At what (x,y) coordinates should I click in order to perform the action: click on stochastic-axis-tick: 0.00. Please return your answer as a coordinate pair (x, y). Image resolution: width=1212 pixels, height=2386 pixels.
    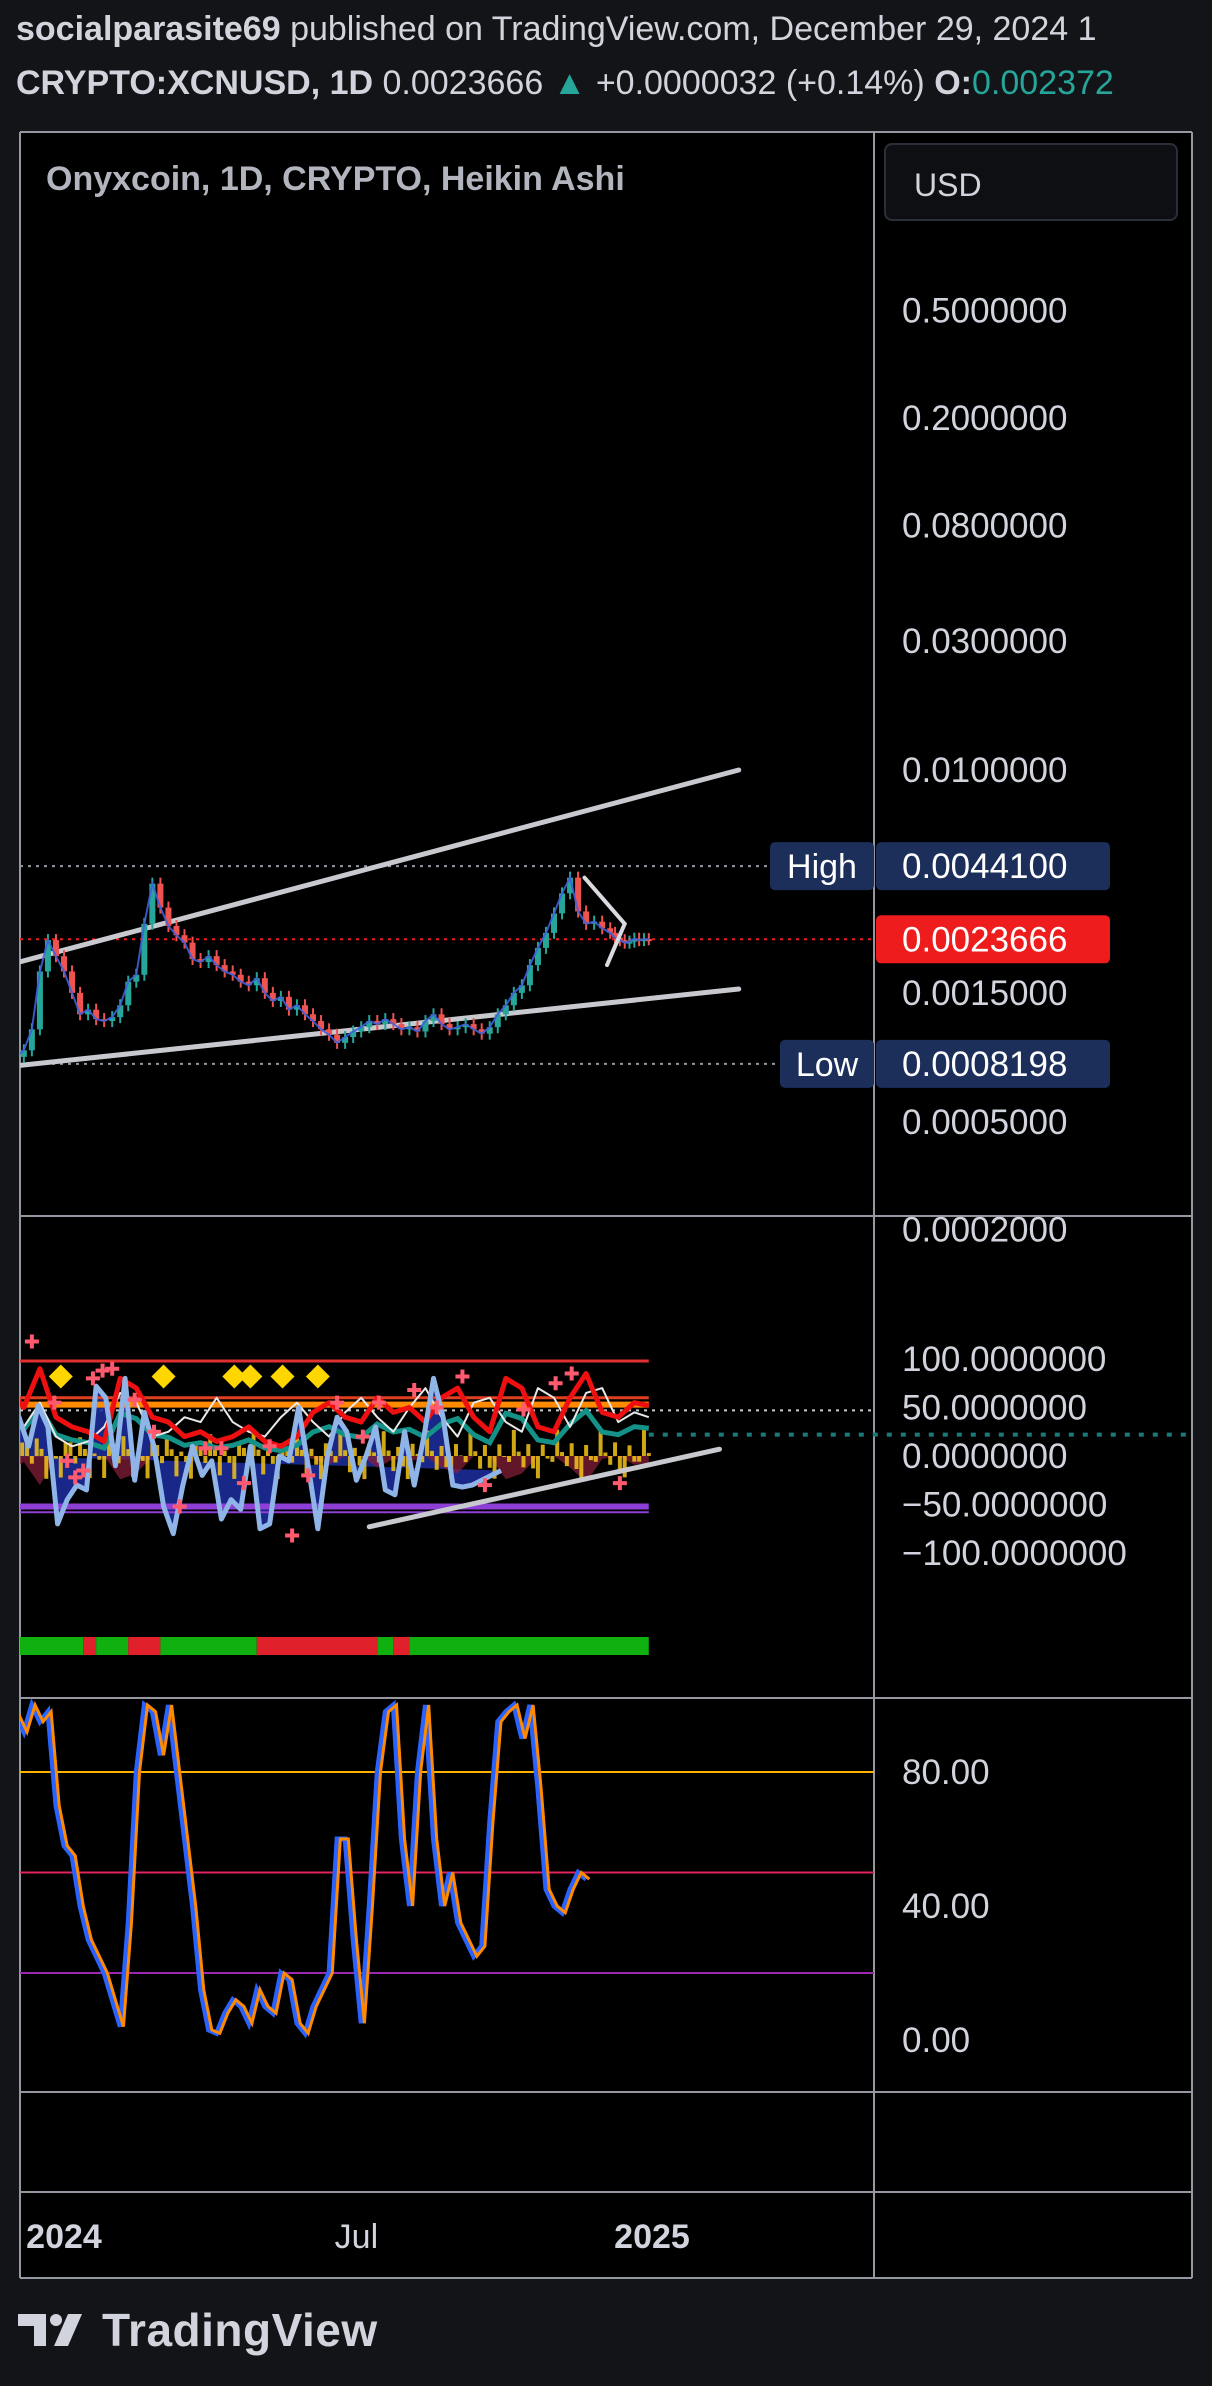
    Looking at the image, I should click on (936, 2040).